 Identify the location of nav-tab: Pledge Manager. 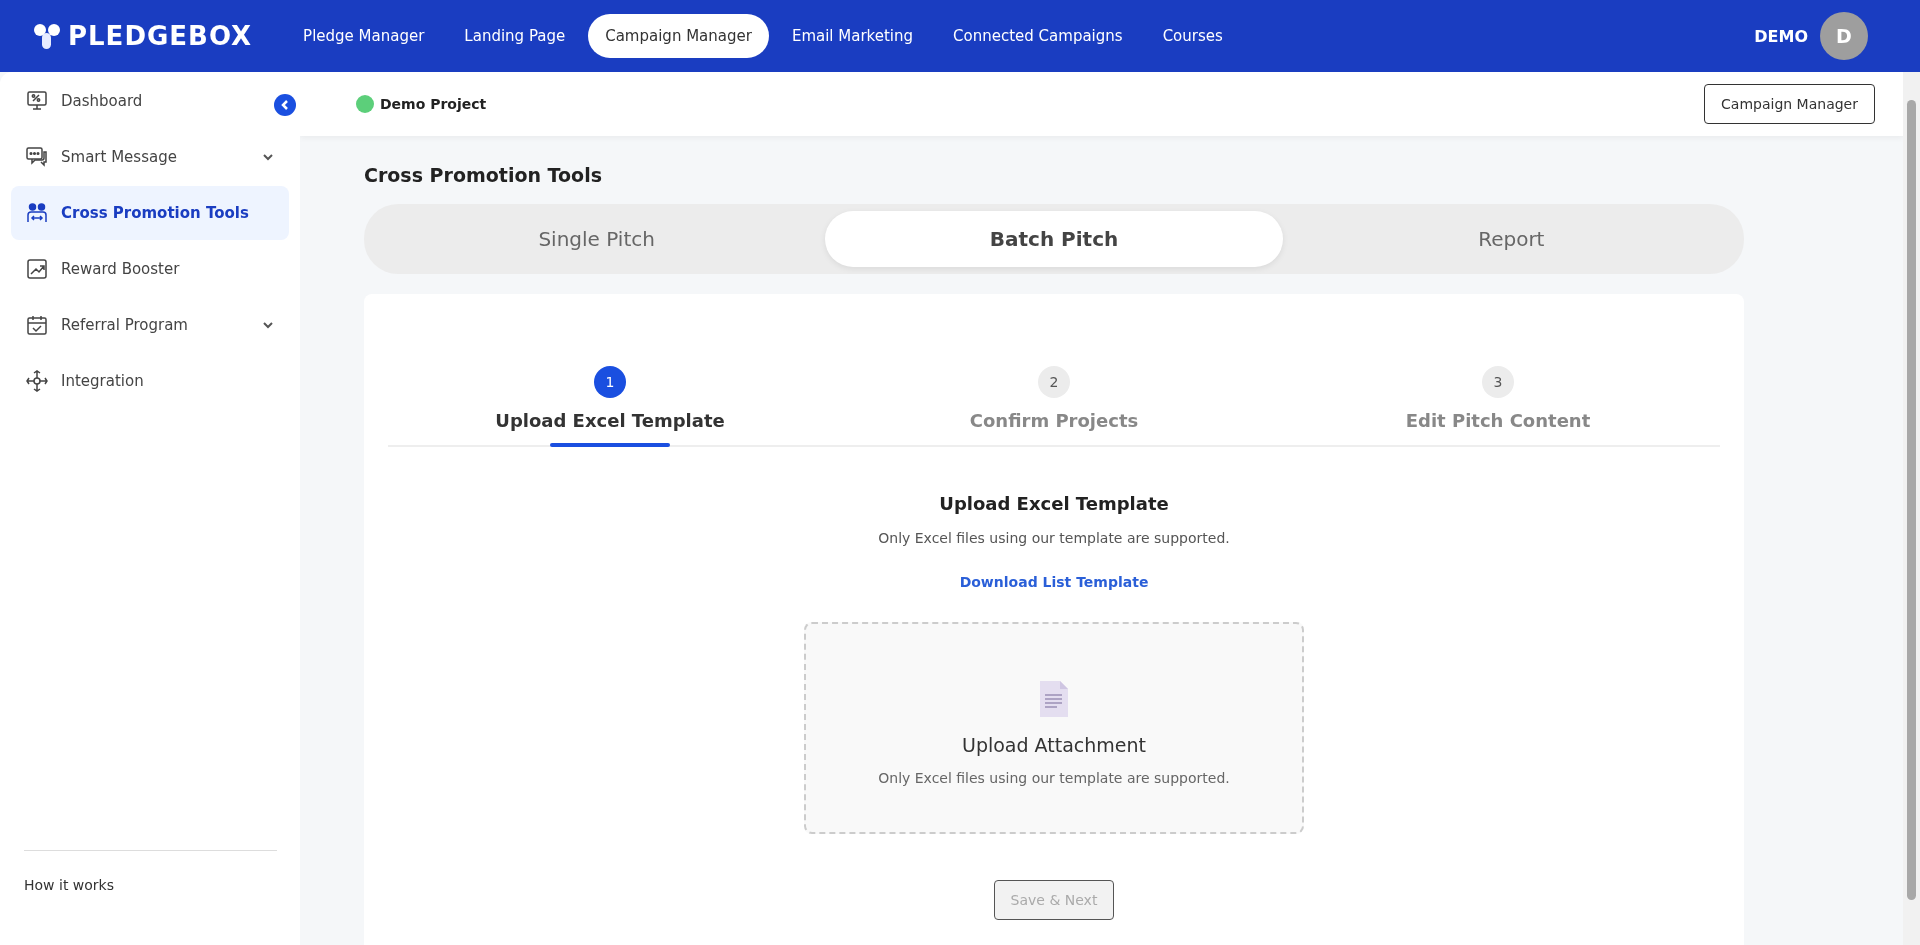
(364, 36).